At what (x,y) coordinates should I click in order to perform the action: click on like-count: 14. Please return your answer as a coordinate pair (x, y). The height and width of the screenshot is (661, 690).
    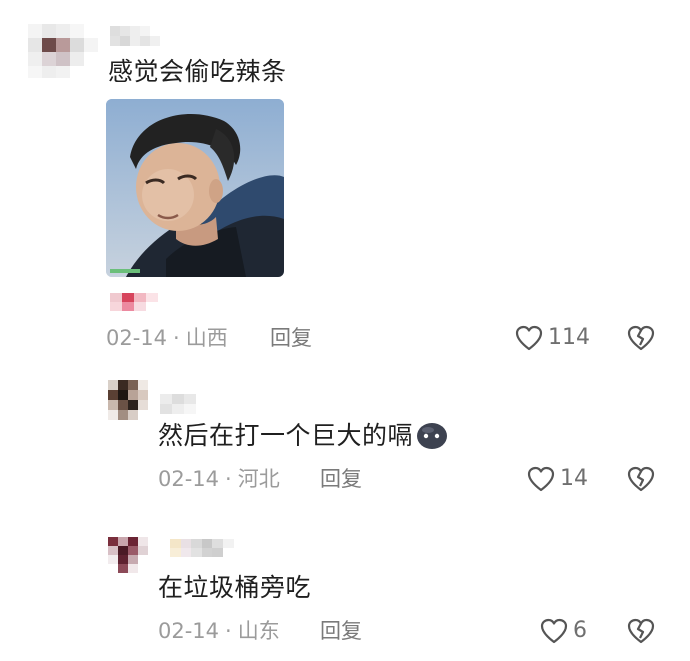
    Looking at the image, I should click on (574, 478).